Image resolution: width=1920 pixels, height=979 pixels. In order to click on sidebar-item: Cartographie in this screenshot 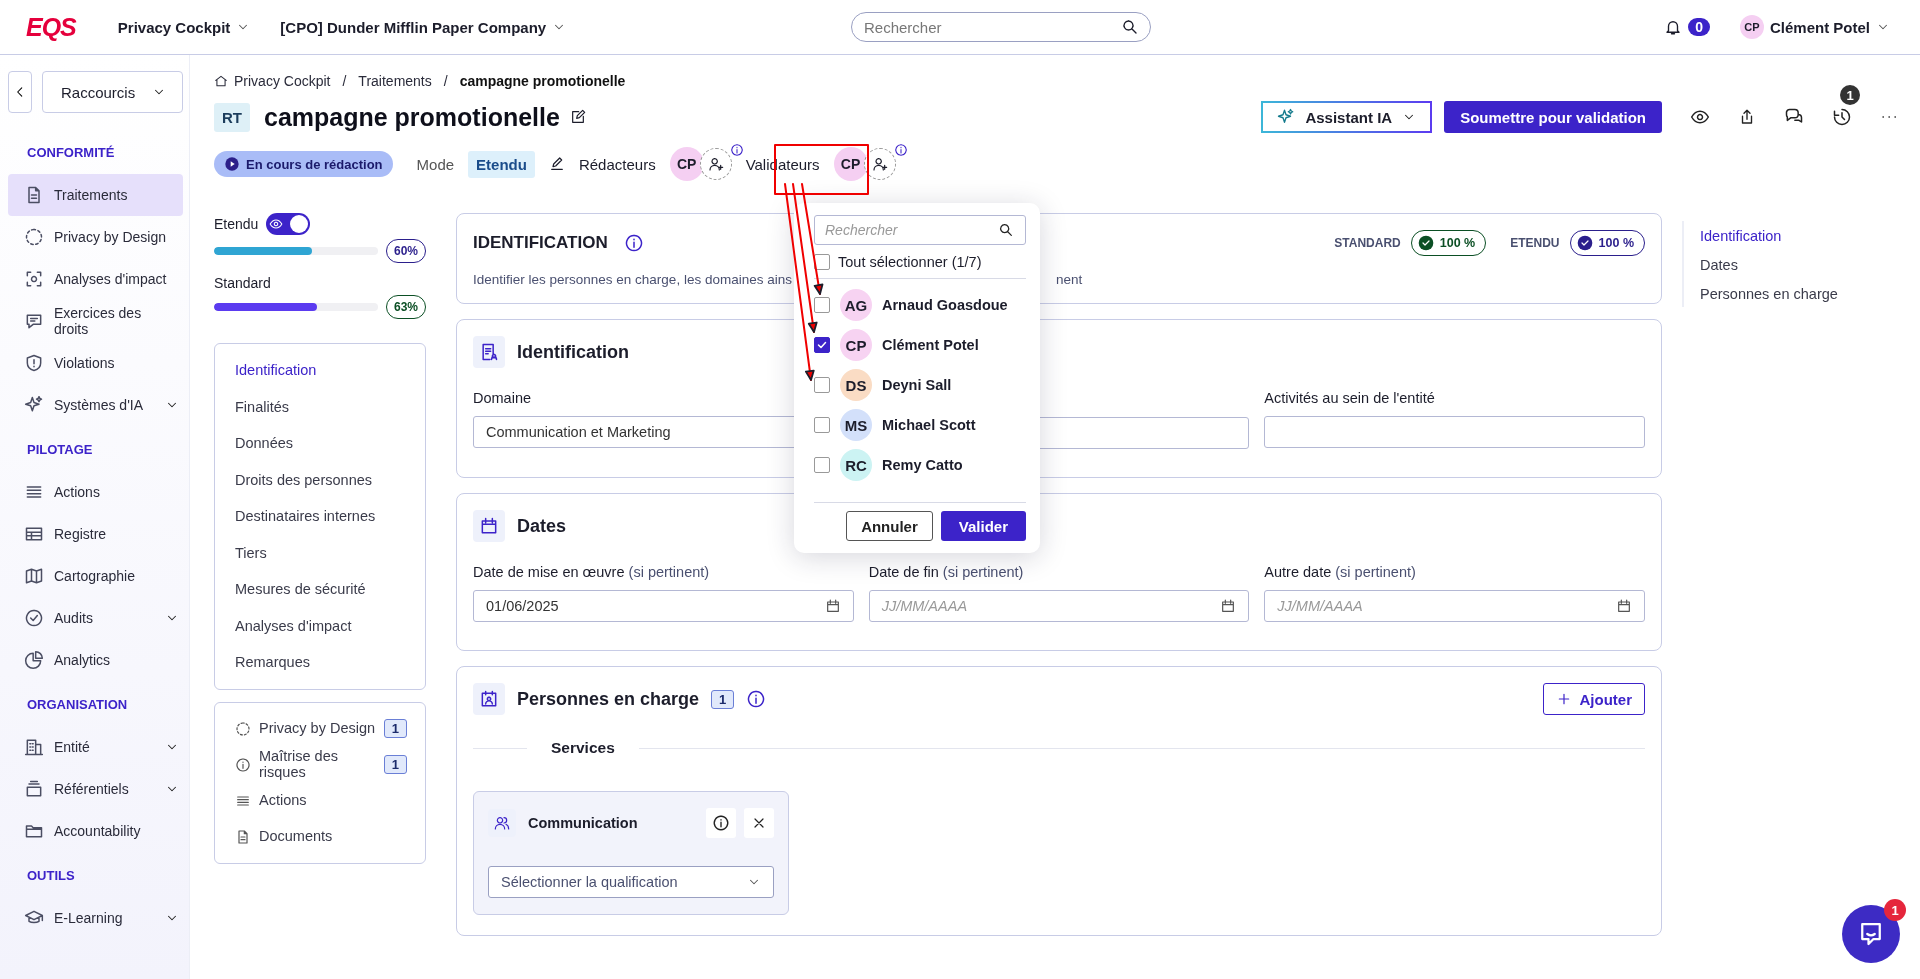, I will do `click(95, 576)`.